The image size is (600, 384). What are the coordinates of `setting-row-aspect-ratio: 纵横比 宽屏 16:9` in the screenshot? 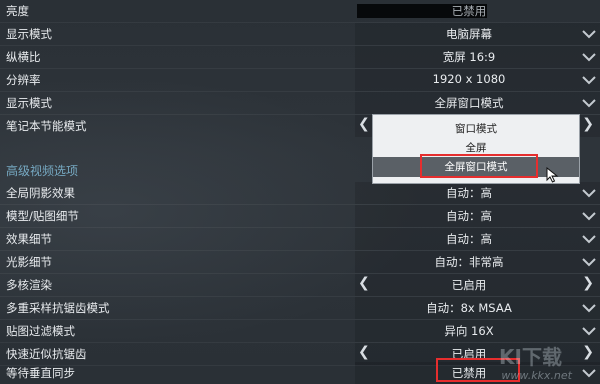 It's located at (300, 57).